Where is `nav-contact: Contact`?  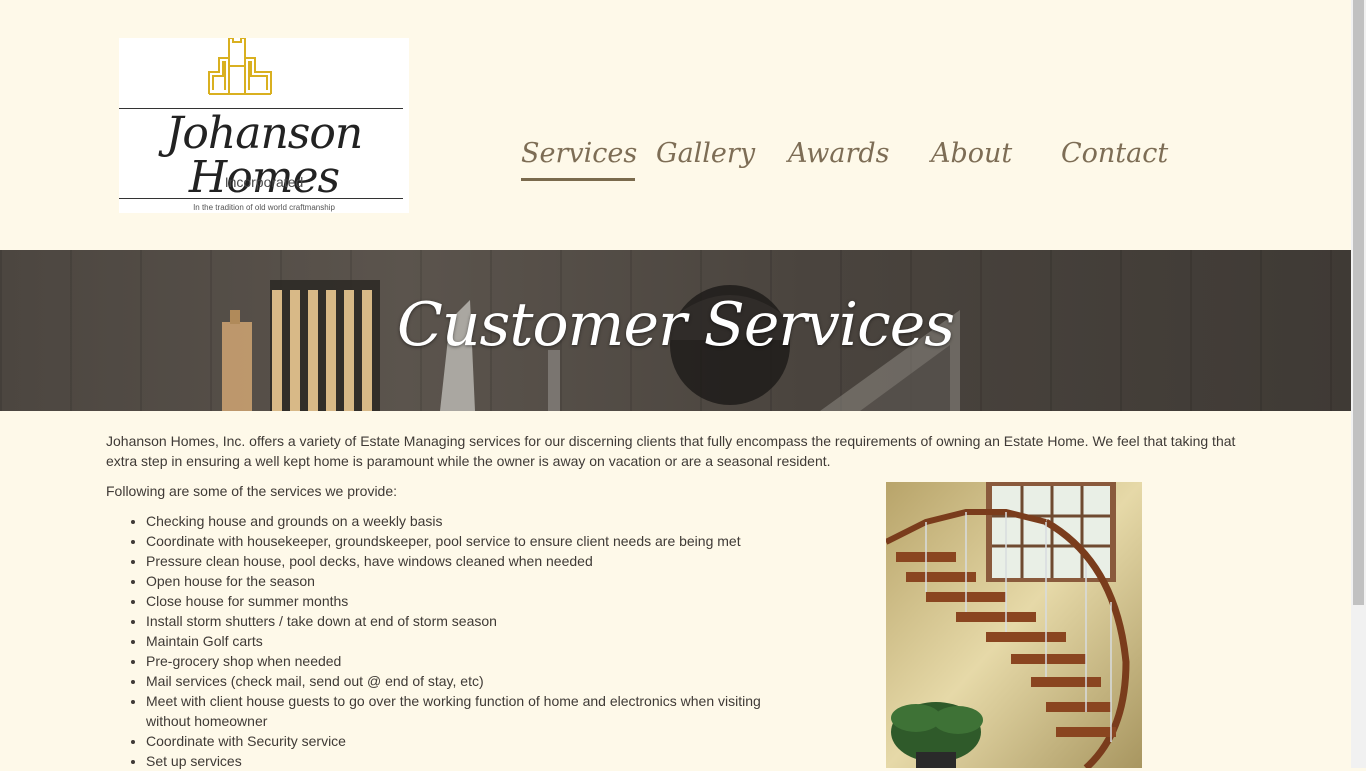 nav-contact: Contact is located at coordinates (1114, 153).